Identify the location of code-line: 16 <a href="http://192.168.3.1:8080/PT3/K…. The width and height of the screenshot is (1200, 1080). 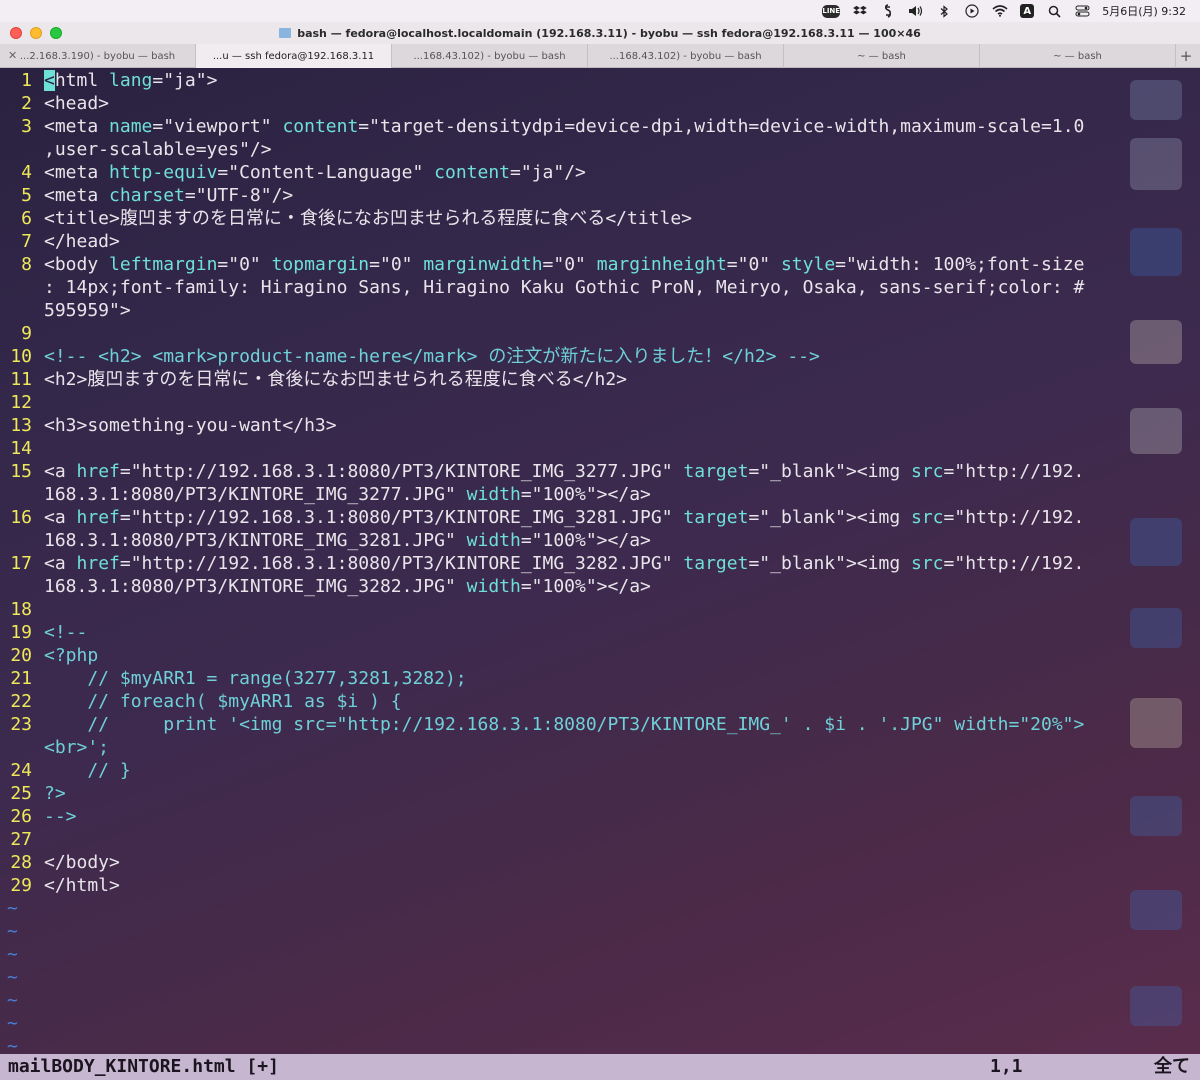
(600, 517).